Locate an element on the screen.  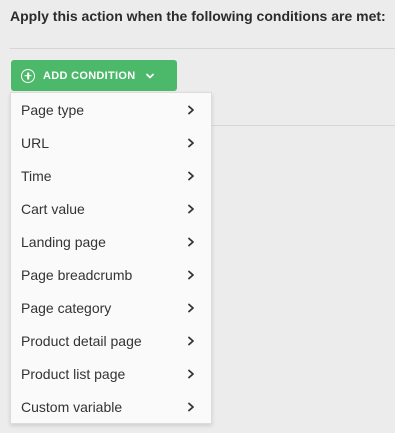
add-condition-label: ADD CONDITION is located at coordinates (89, 75).